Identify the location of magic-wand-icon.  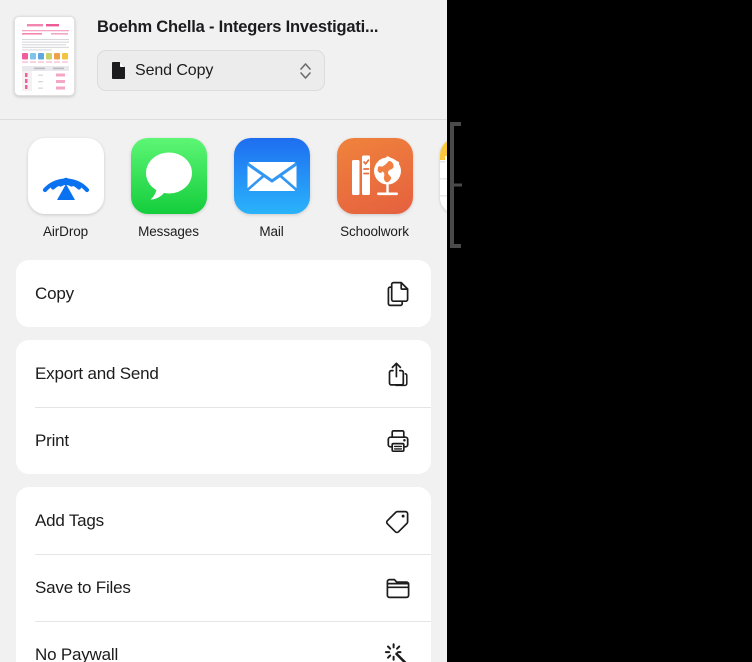
(395, 652).